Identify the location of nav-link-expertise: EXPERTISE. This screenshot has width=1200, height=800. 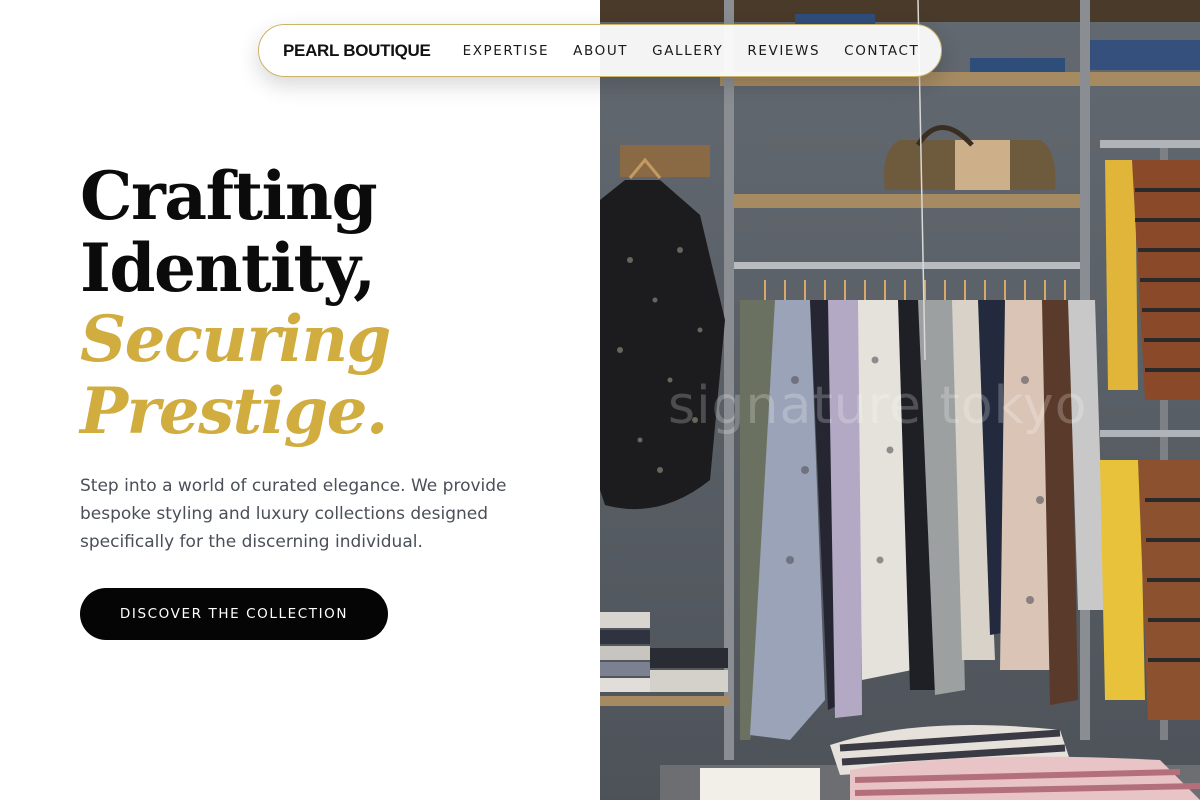
(506, 51).